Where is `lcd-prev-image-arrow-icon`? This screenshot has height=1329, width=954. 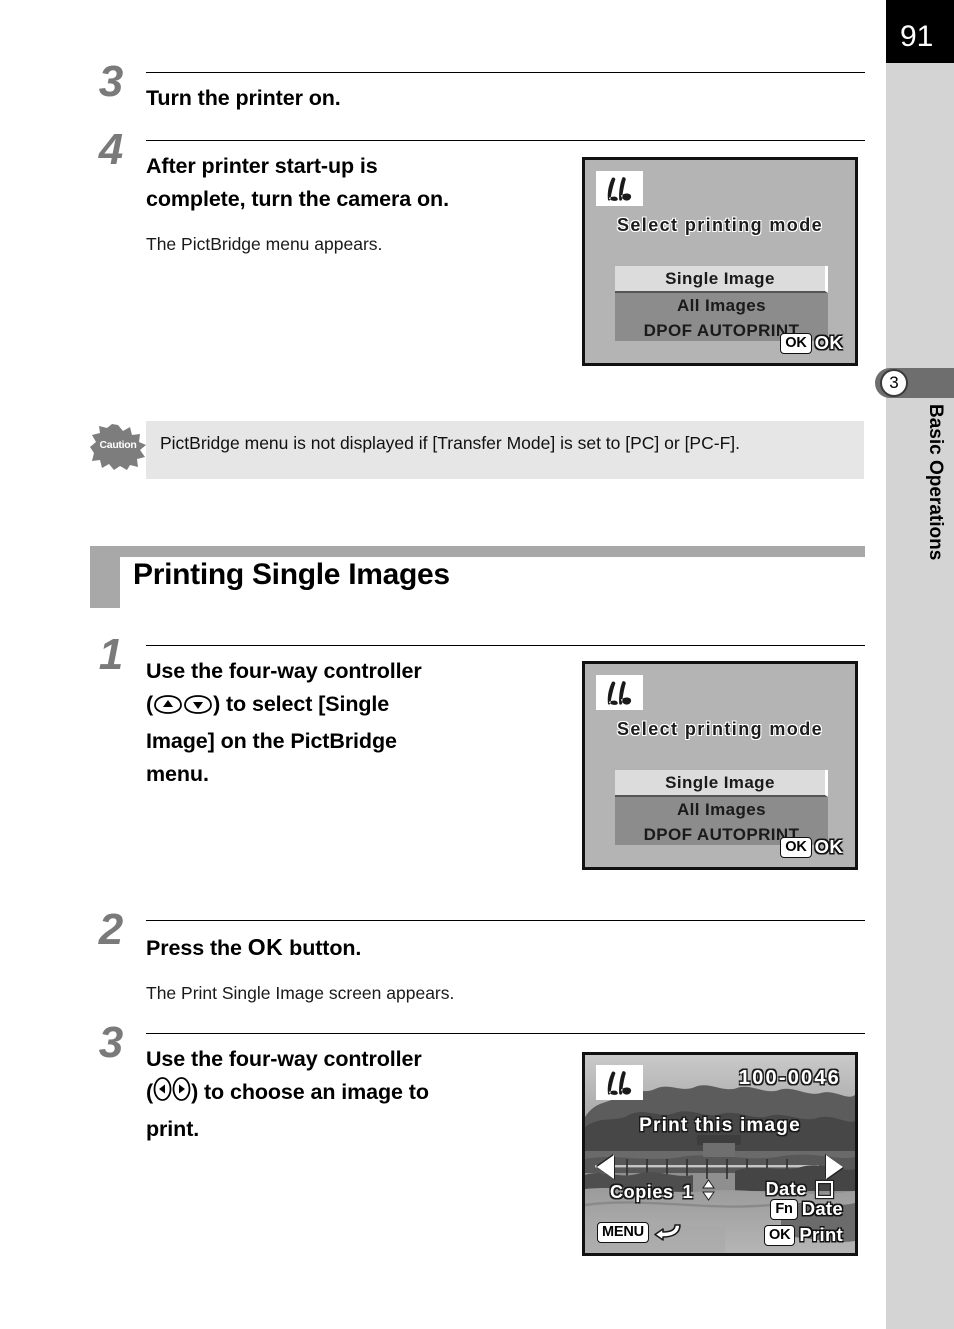 lcd-prev-image-arrow-icon is located at coordinates (605, 1167).